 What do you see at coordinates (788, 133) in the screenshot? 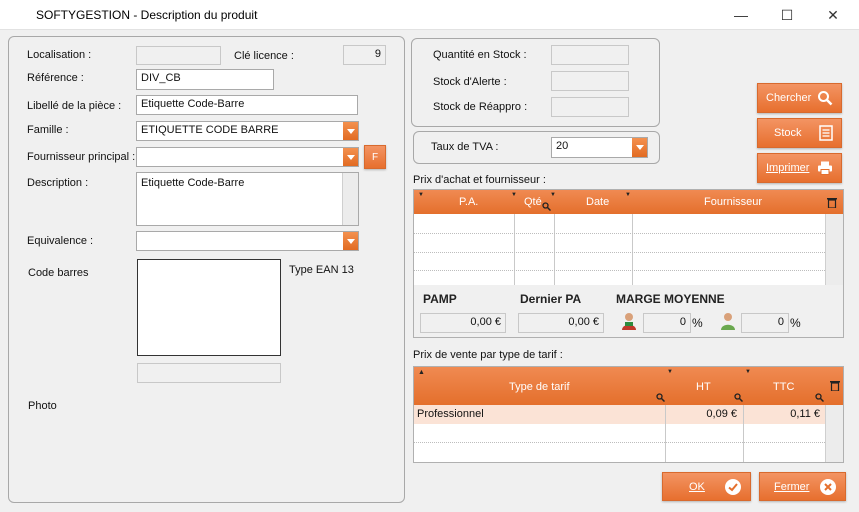
I see `stock-label: Stock` at bounding box center [788, 133].